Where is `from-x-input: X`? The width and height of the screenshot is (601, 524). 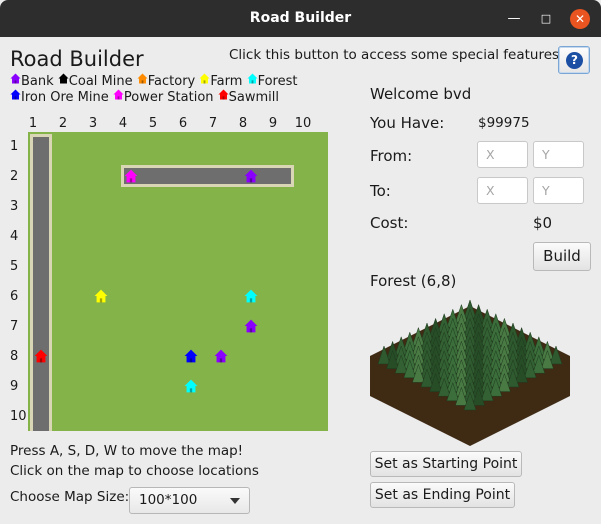 from-x-input: X is located at coordinates (502, 154).